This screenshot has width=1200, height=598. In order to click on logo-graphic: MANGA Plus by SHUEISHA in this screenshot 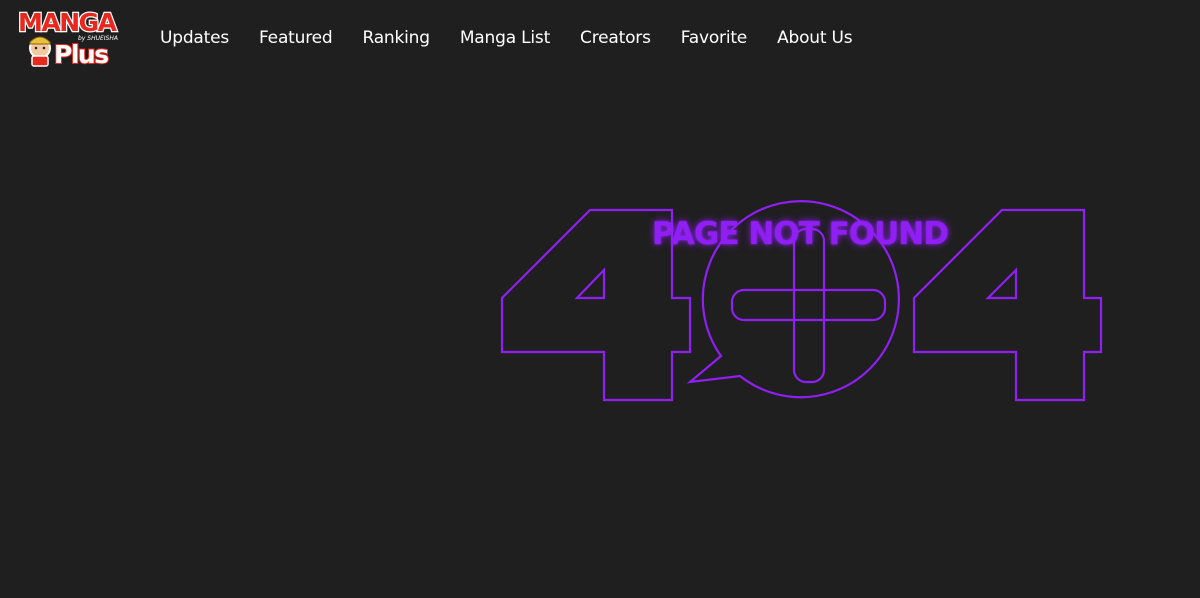, I will do `click(69, 38)`.